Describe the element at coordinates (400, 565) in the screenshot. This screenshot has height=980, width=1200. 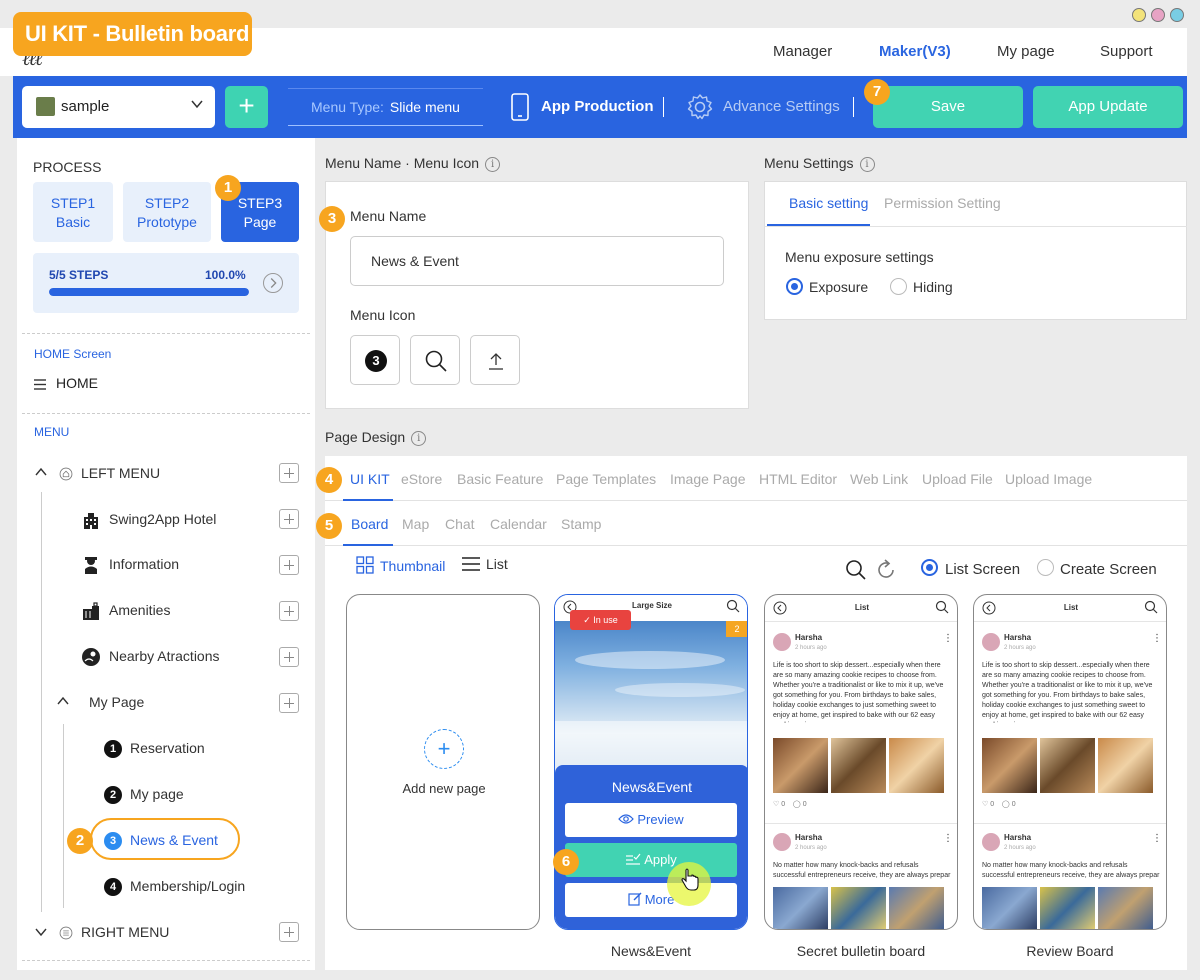
I see `view-thumbnail-toggle: Thumbnail` at that location.